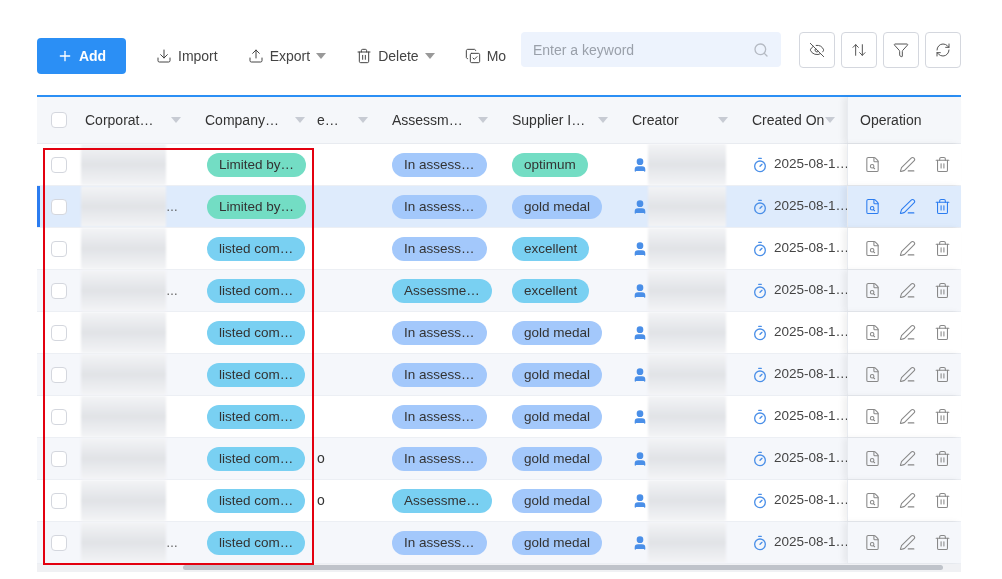 The image size is (1002, 579). Describe the element at coordinates (563, 567) in the screenshot. I see `scrollbar` at that location.